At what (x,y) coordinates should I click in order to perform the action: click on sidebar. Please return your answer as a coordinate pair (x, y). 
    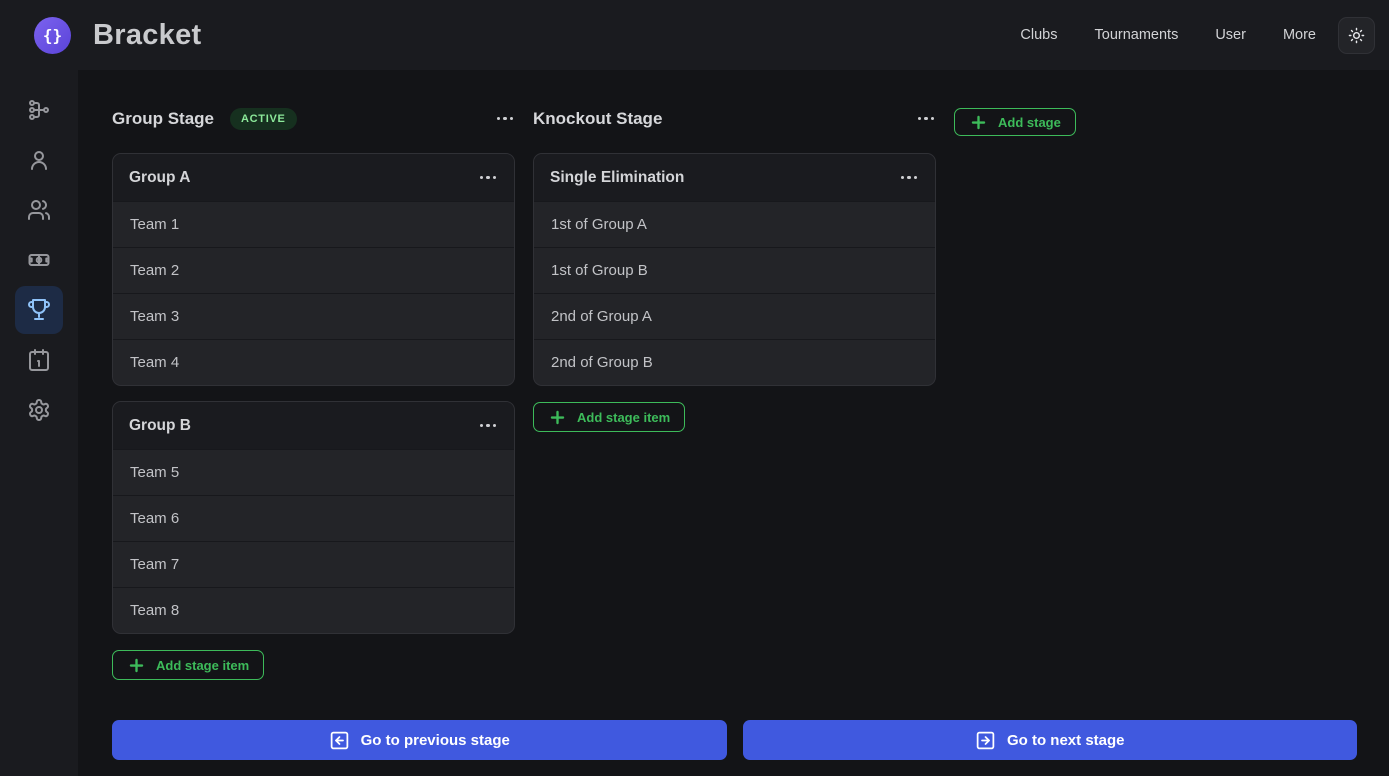
    Looking at the image, I should click on (39, 423).